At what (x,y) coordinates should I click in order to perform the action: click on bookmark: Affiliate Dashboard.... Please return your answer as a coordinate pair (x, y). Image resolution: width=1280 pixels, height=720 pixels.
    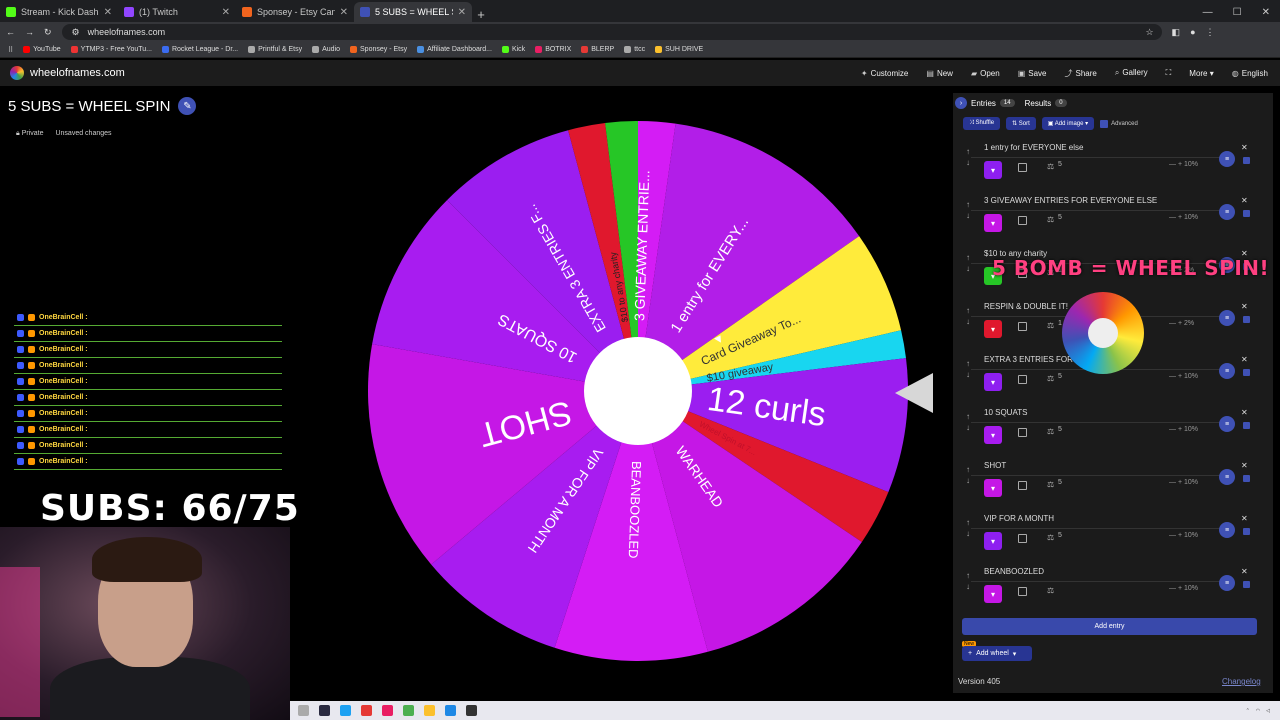
    Looking at the image, I should click on (454, 49).